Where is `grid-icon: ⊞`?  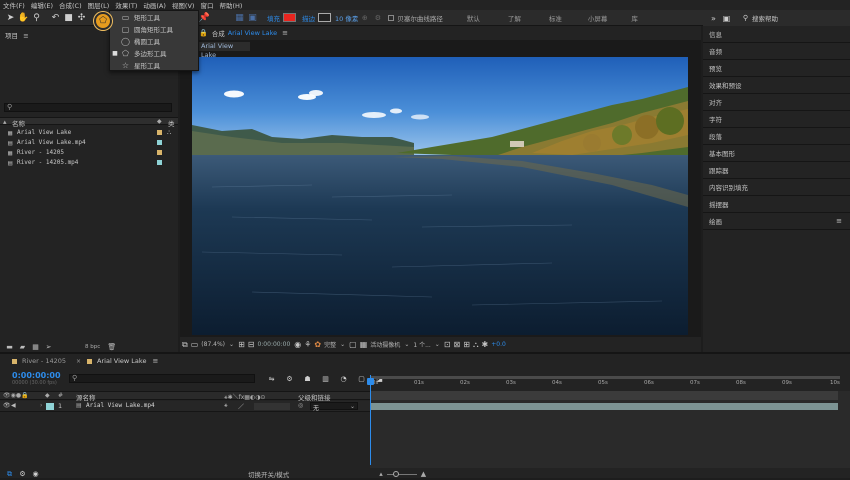
grid-icon: ⊞ is located at coordinates (241, 344).